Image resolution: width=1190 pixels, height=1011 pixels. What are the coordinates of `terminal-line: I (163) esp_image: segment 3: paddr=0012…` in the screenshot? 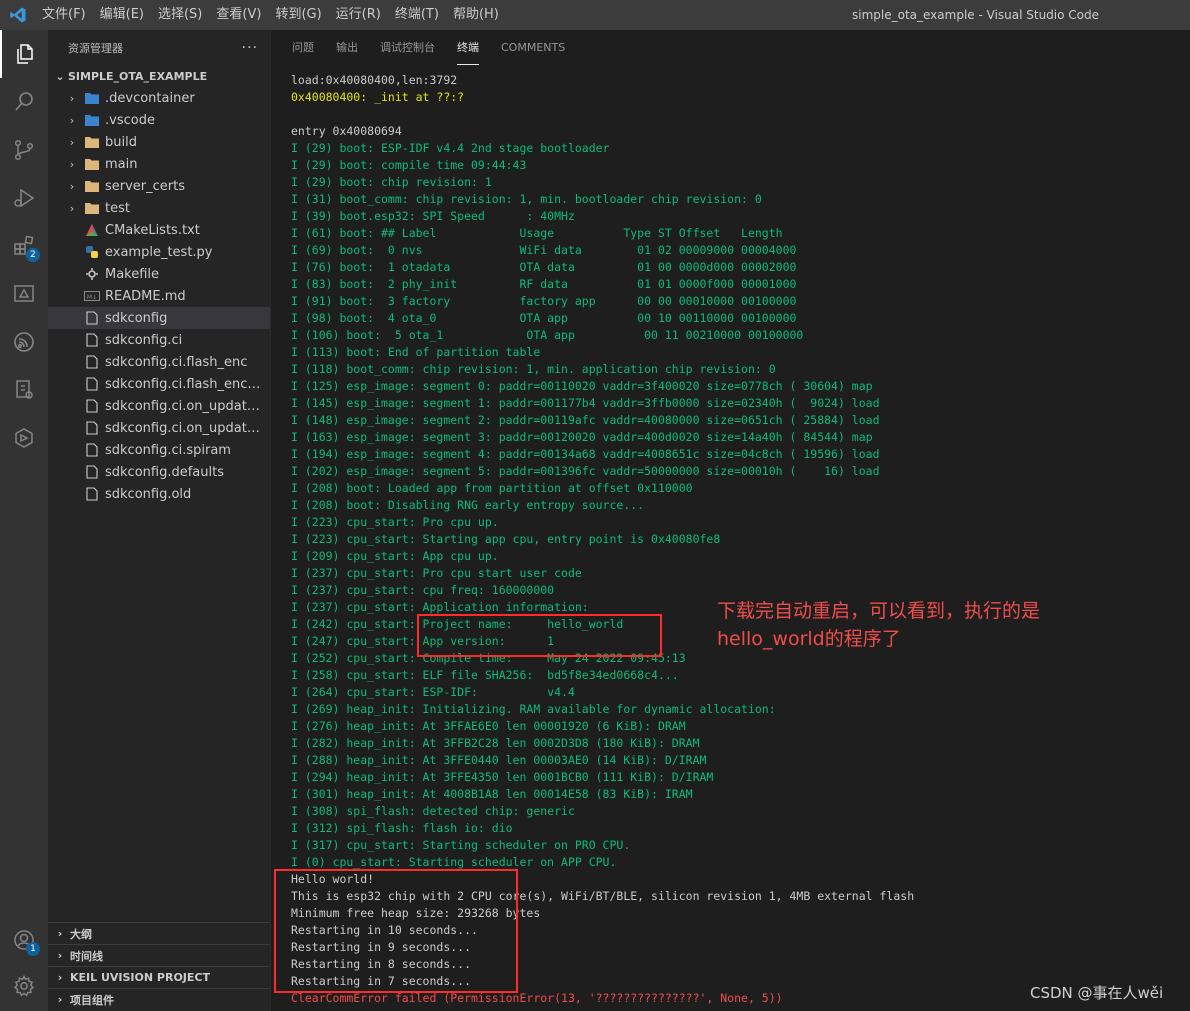 It's located at (582, 437).